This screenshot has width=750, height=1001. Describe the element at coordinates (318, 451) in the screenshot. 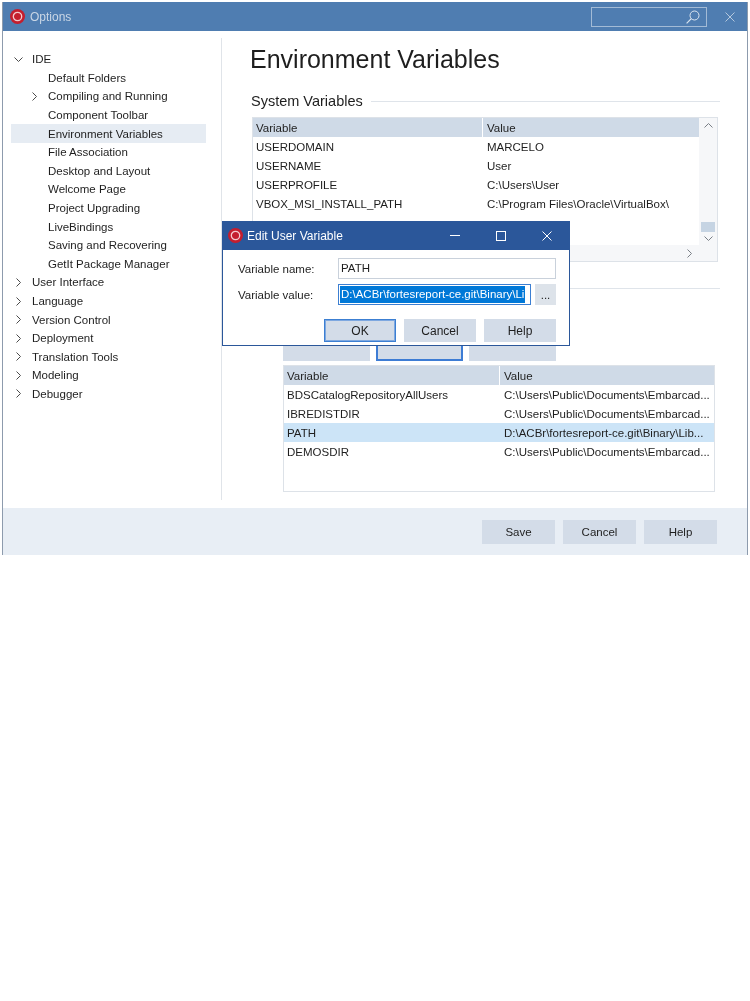

I see `table-cell-text: DEMOSDIR` at that location.